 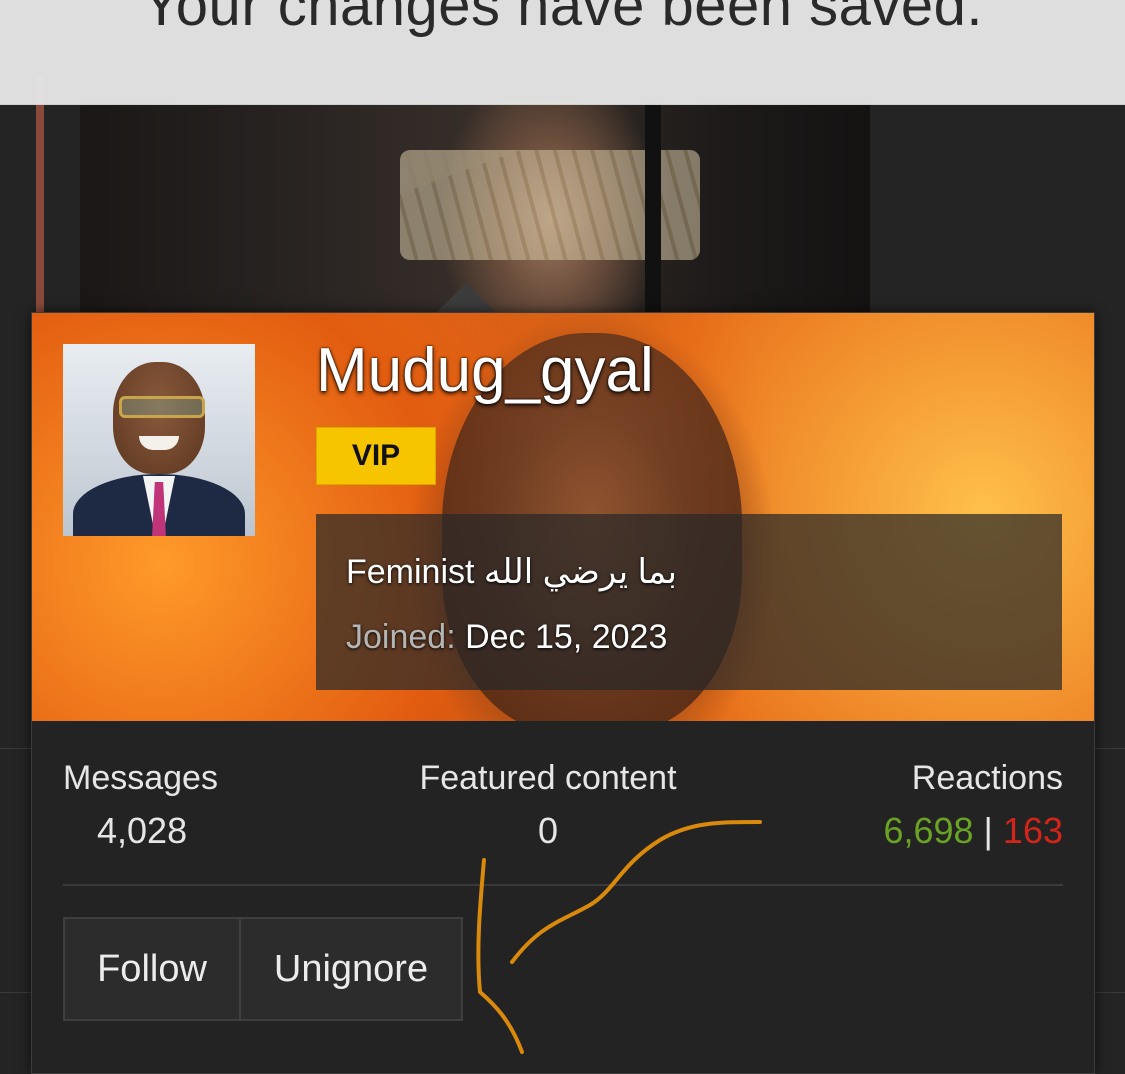 What do you see at coordinates (512, 572) in the screenshot?
I see `user-title: Feminist بما يرضي الله` at bounding box center [512, 572].